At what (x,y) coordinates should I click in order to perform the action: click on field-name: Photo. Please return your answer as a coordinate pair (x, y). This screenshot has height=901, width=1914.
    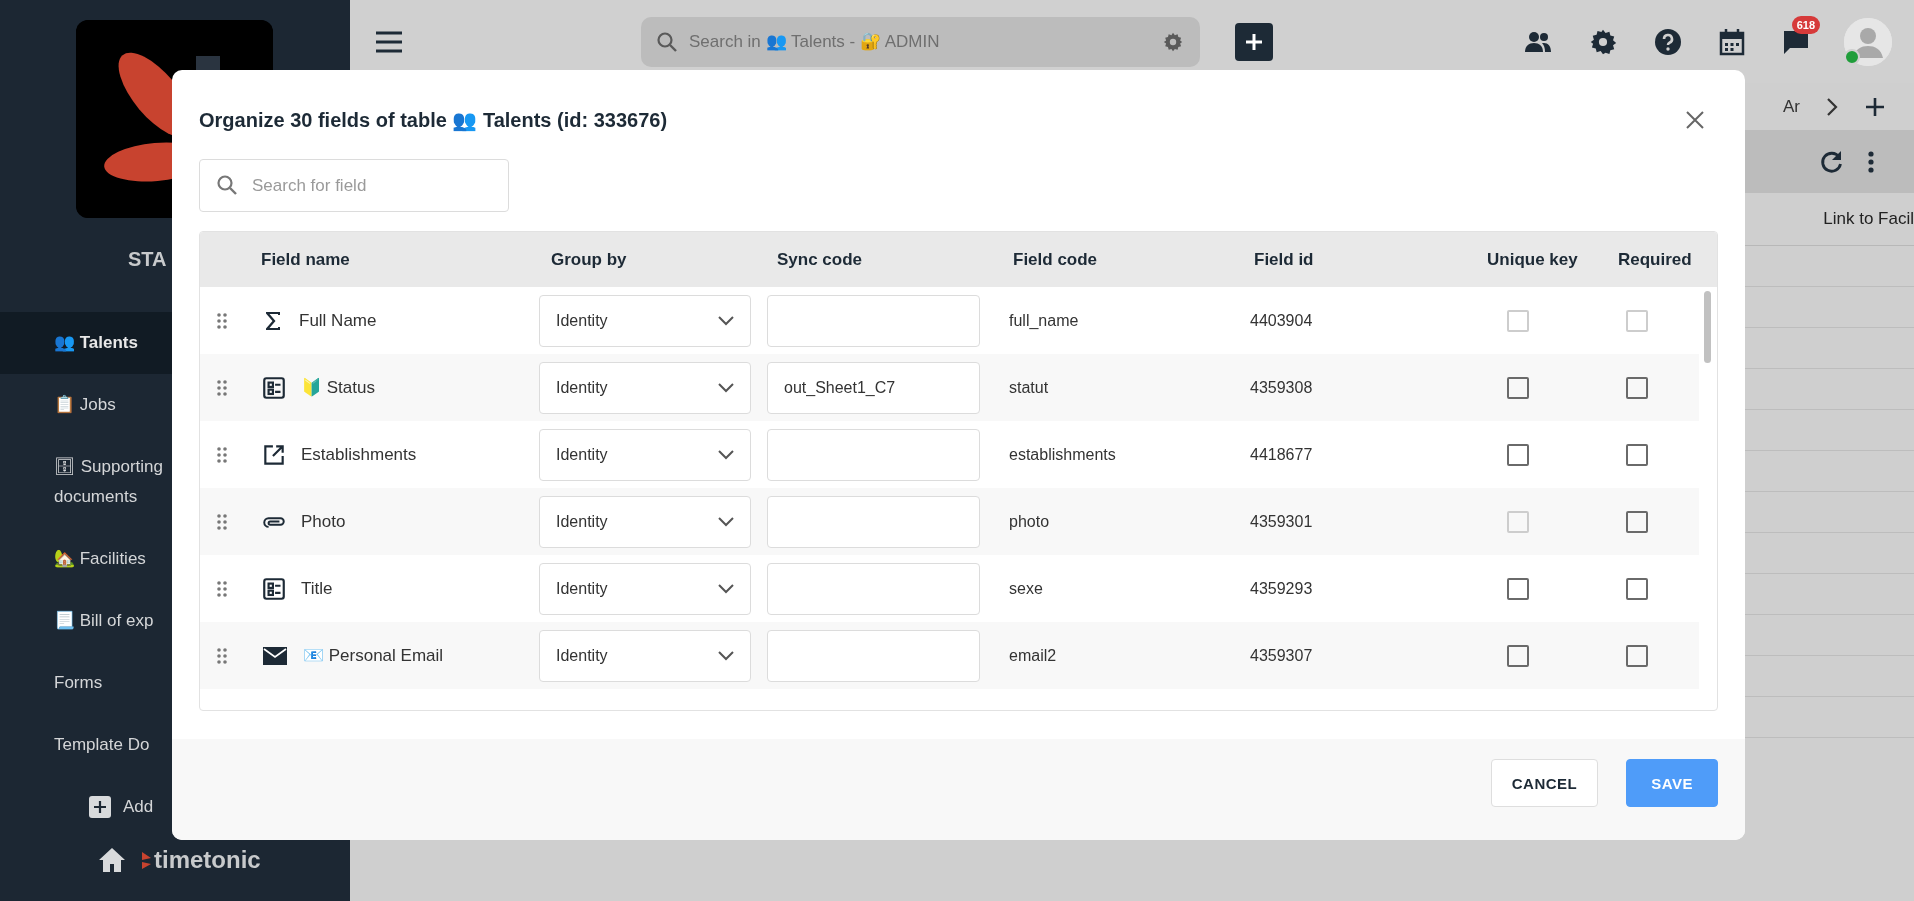
    Looking at the image, I should click on (323, 521).